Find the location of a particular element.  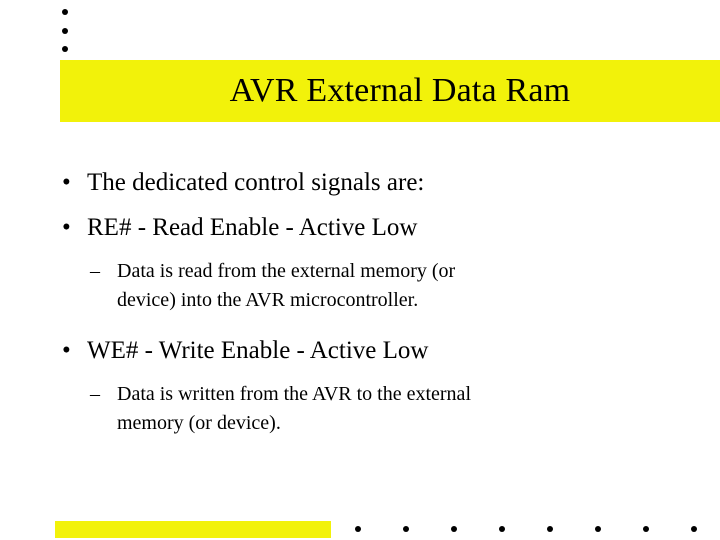

top-decoration-dots is located at coordinates (68, 33).